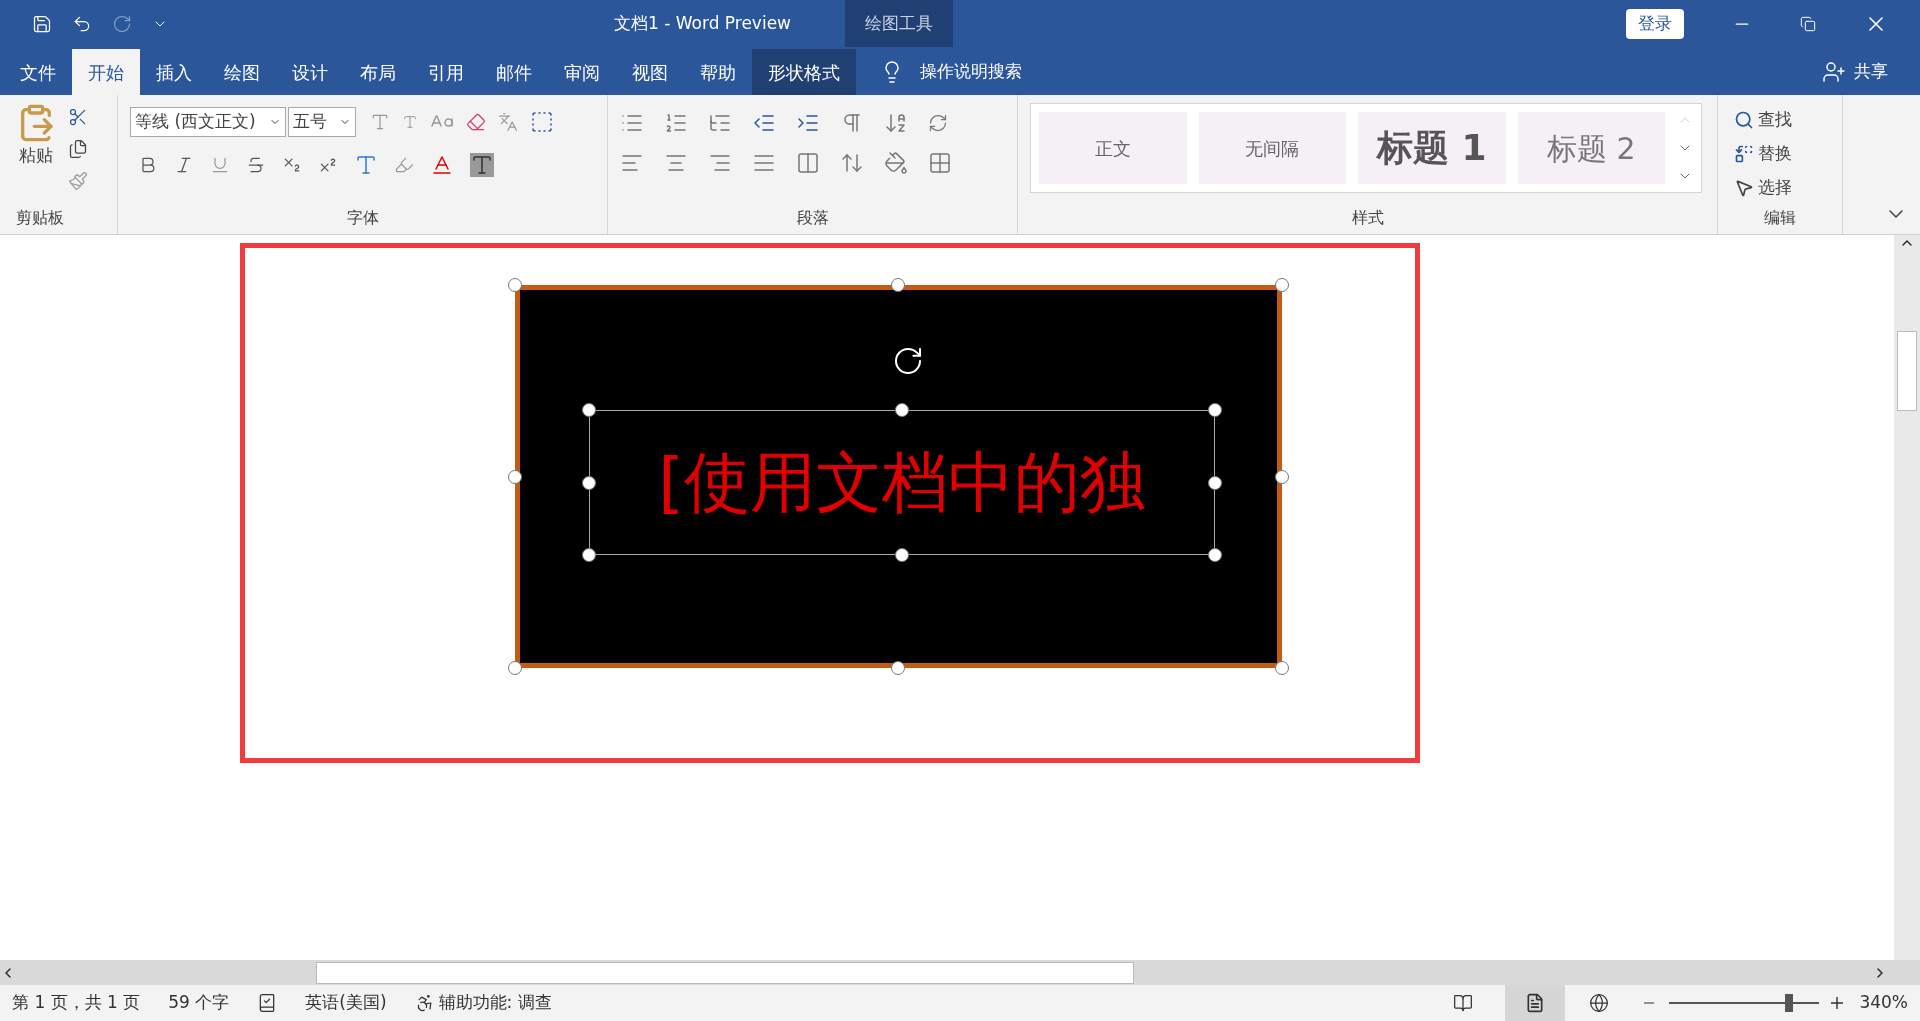  What do you see at coordinates (908, 361) in the screenshot?
I see `rotate-handle-icon` at bounding box center [908, 361].